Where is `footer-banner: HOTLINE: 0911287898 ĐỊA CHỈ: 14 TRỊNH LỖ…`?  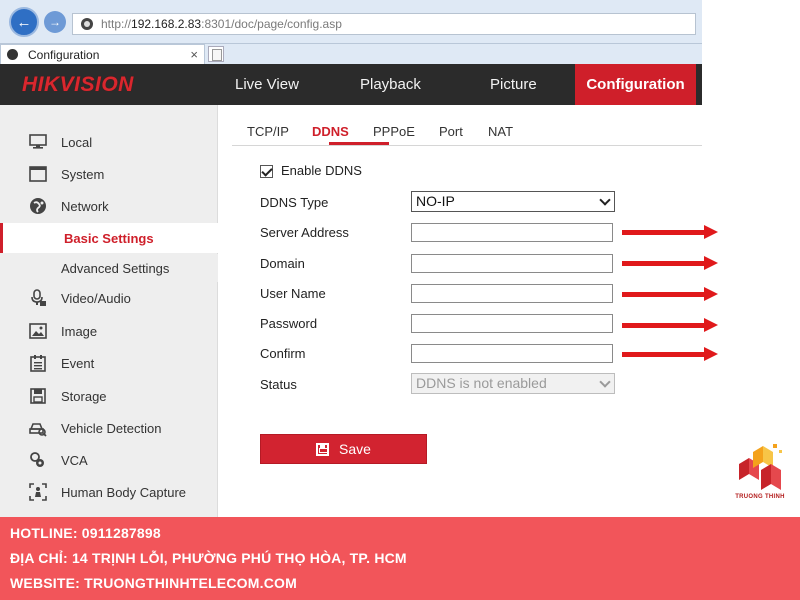
footer-banner: HOTLINE: 0911287898 ĐỊA CHỈ: 14 TRỊNH LỖ… is located at coordinates (400, 558).